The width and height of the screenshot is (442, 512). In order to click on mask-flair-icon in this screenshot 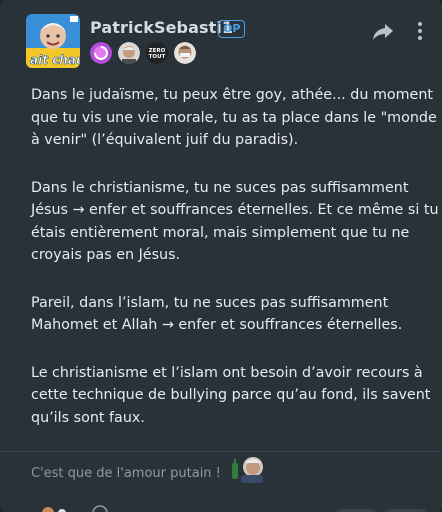, I will do `click(185, 53)`.